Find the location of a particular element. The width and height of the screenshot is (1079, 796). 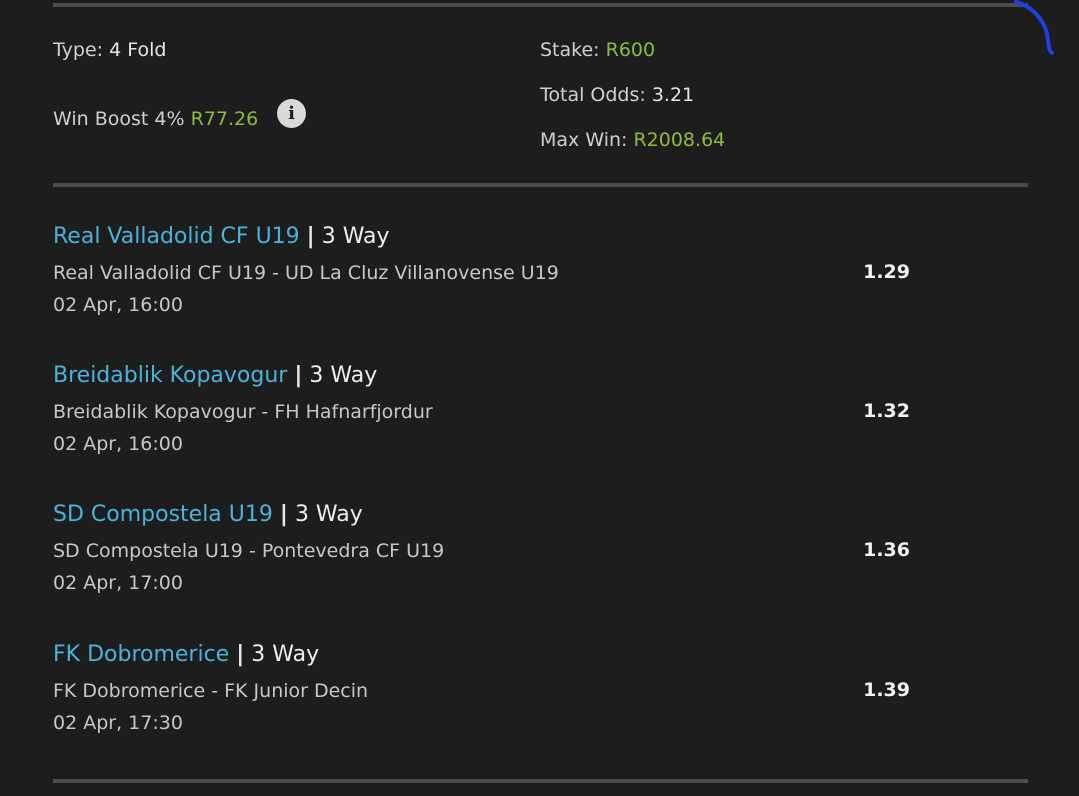

selection-odds: 1.29 is located at coordinates (886, 272).